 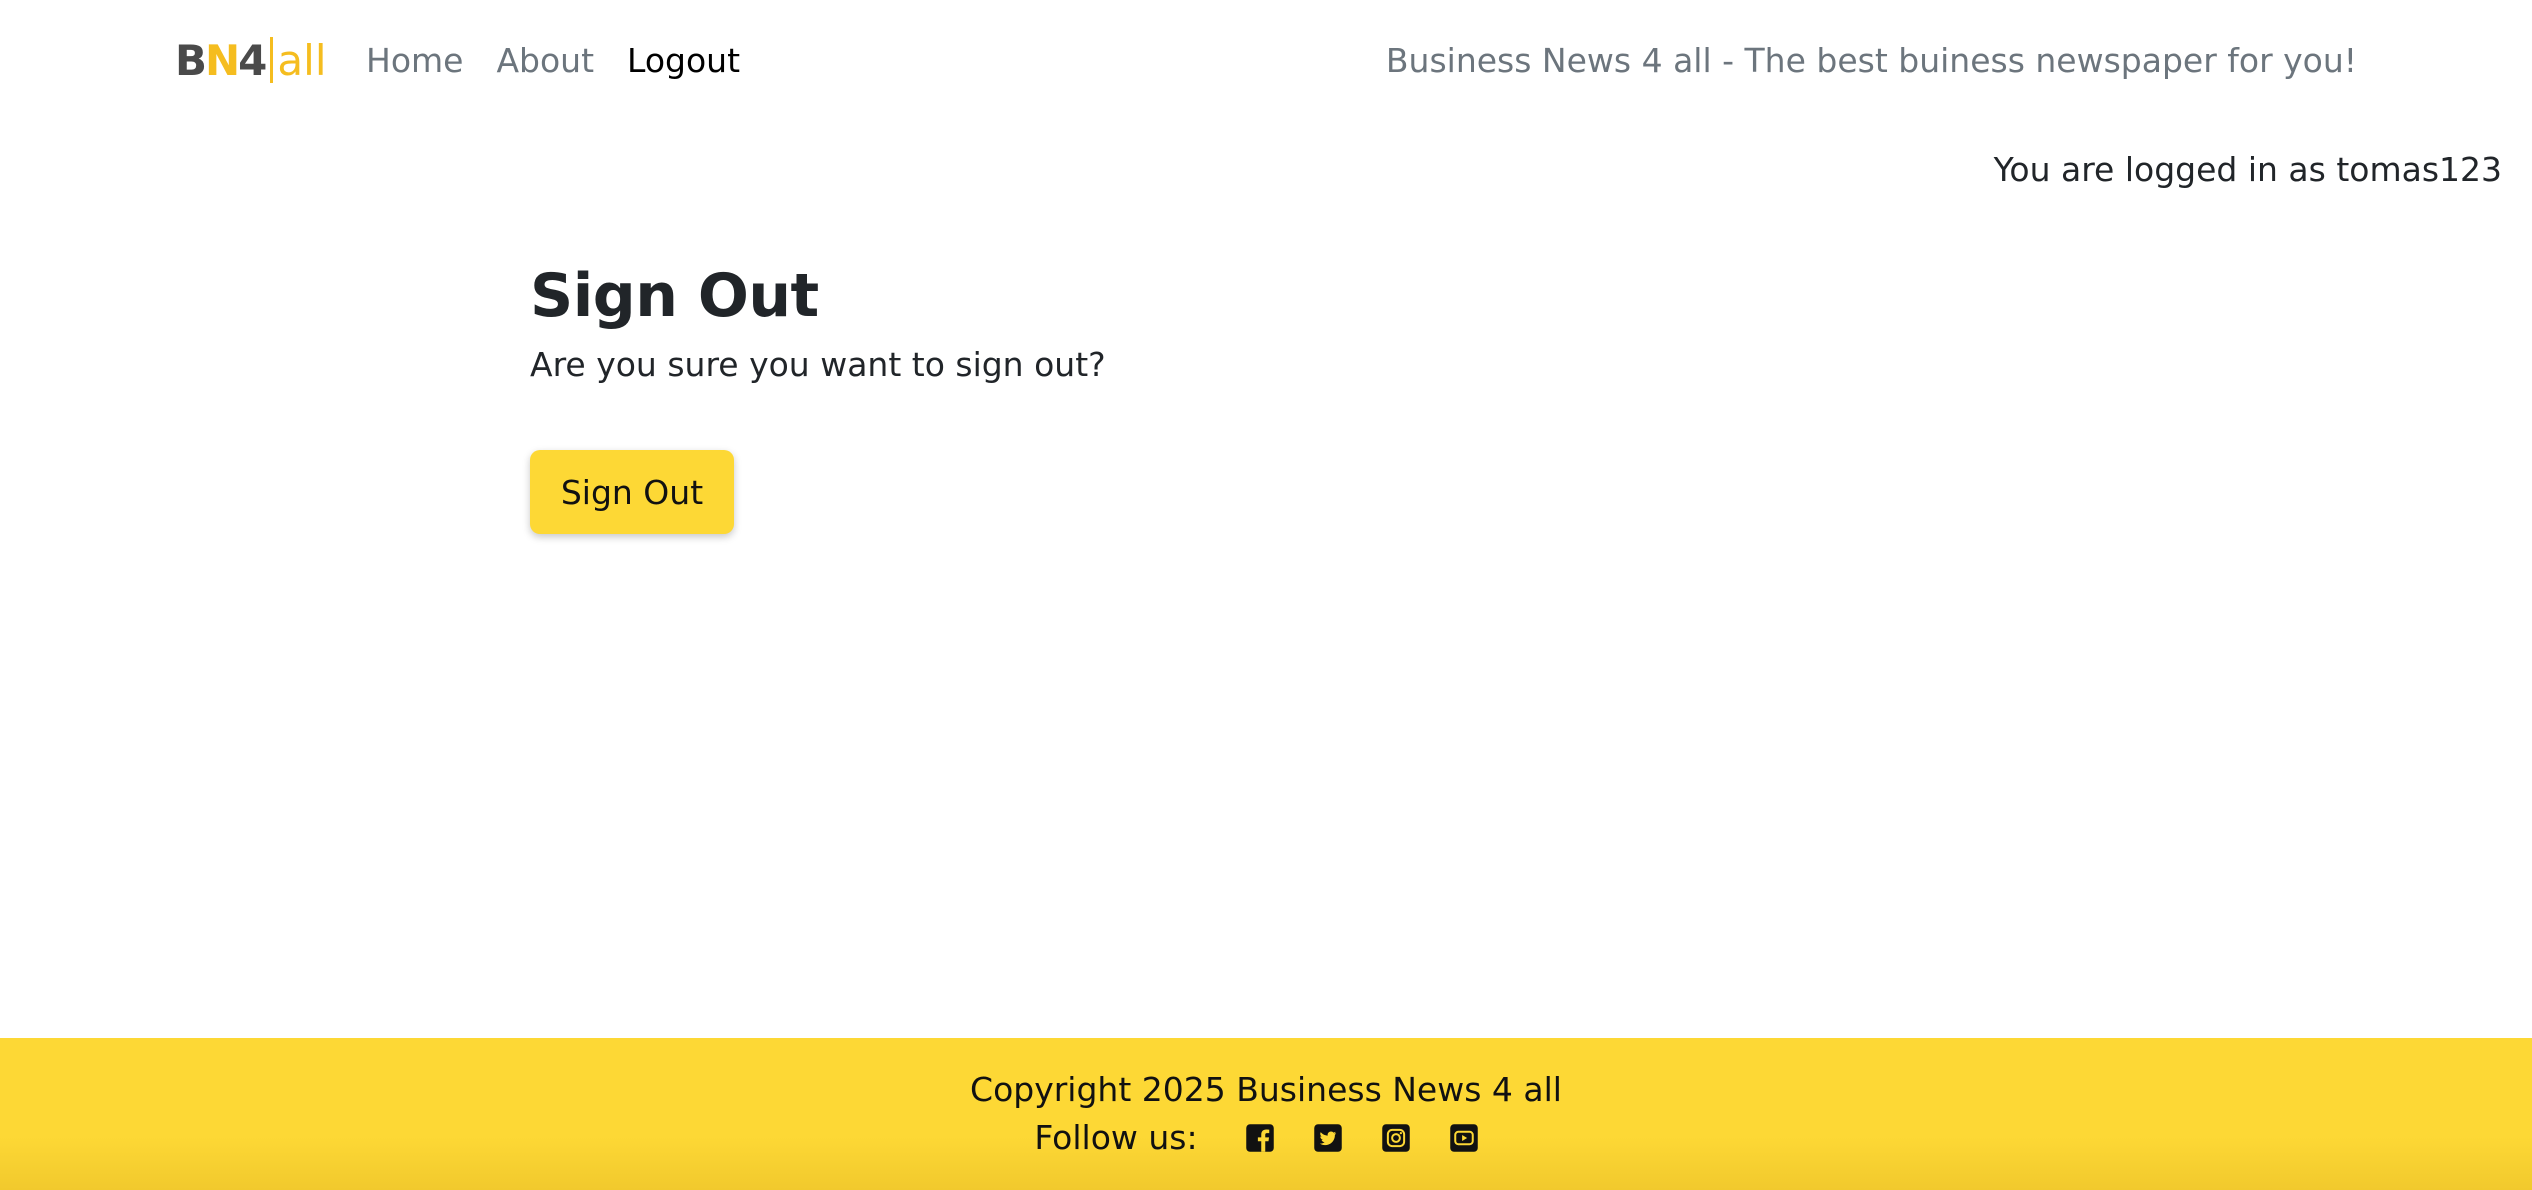 What do you see at coordinates (191, 60) in the screenshot?
I see `brand-letter-b: B` at bounding box center [191, 60].